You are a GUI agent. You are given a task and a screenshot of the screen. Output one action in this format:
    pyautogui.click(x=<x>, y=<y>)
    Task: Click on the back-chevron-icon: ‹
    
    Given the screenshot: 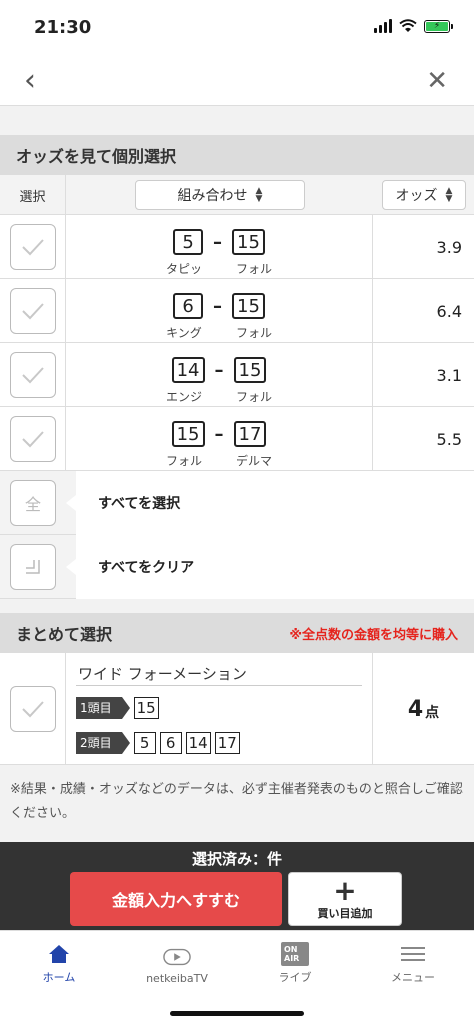 What is the action you would take?
    pyautogui.click(x=30, y=81)
    